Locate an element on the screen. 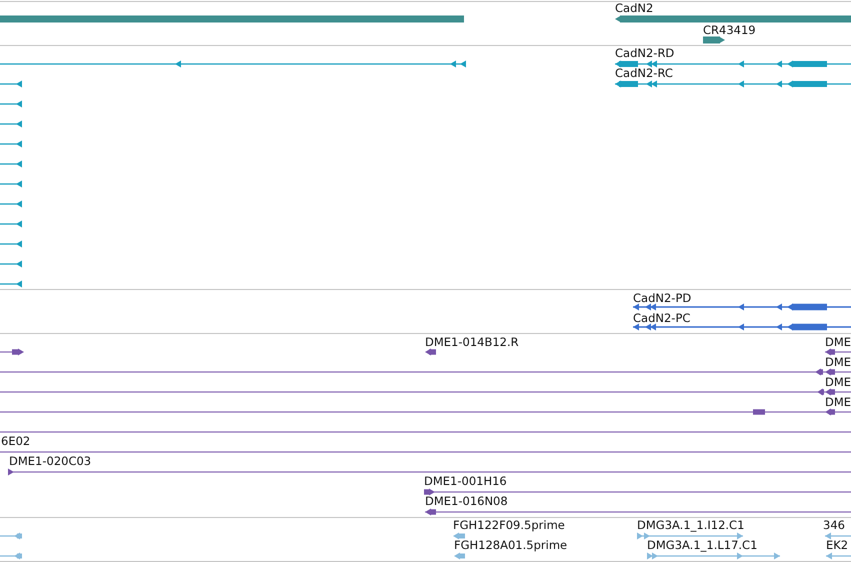 The height and width of the screenshot is (562, 851). feature-label: DMG3A.1_1.I12.C1 is located at coordinates (690, 525).